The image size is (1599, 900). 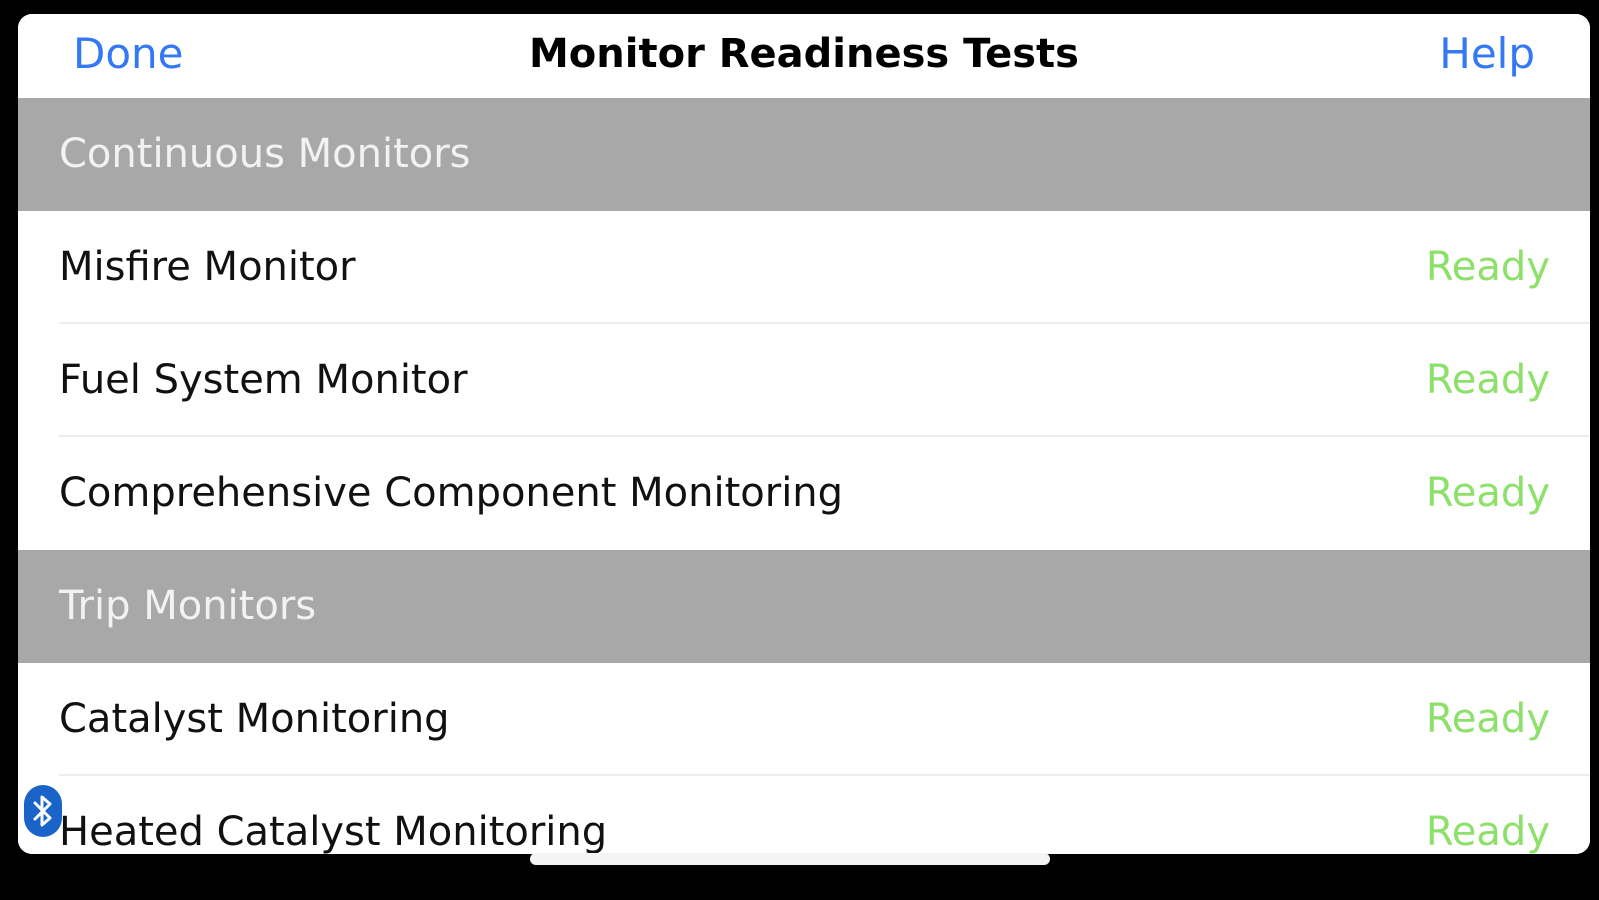 What do you see at coordinates (333, 831) in the screenshot?
I see `list-item-label: Heated Catalyst Monitoring` at bounding box center [333, 831].